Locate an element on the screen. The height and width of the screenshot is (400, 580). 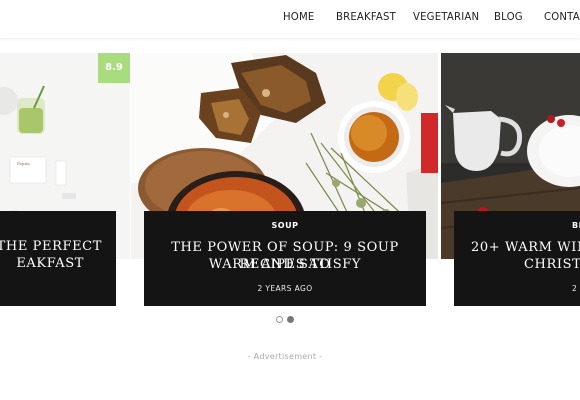
nav-item-contact: CONTAC is located at coordinates (562, 16).